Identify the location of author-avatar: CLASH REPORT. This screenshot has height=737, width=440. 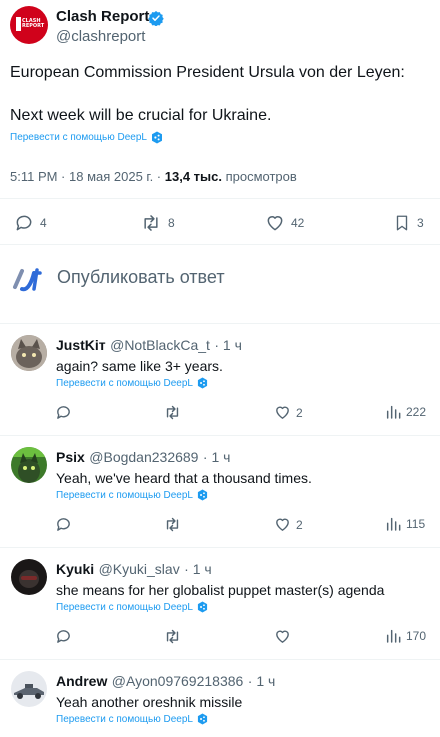
(29, 25).